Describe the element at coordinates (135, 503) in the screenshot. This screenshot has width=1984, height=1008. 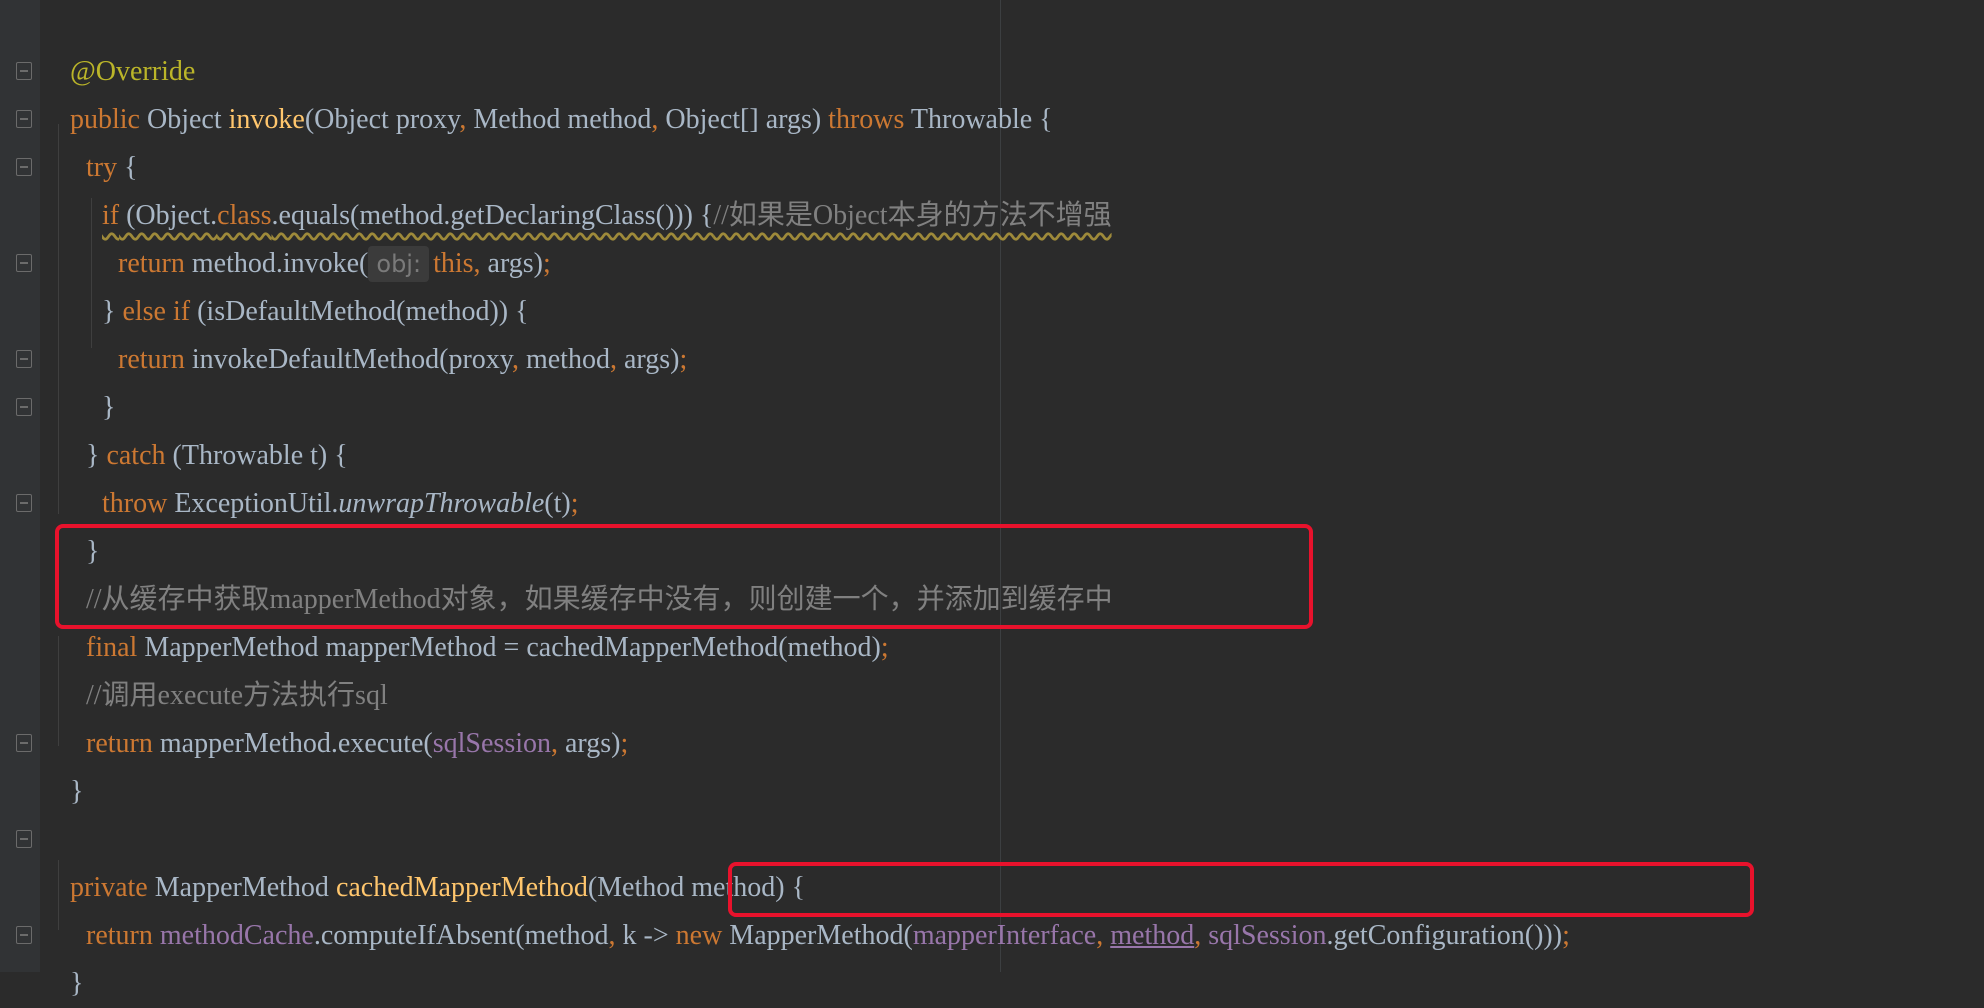
I see `keyword: throw` at that location.